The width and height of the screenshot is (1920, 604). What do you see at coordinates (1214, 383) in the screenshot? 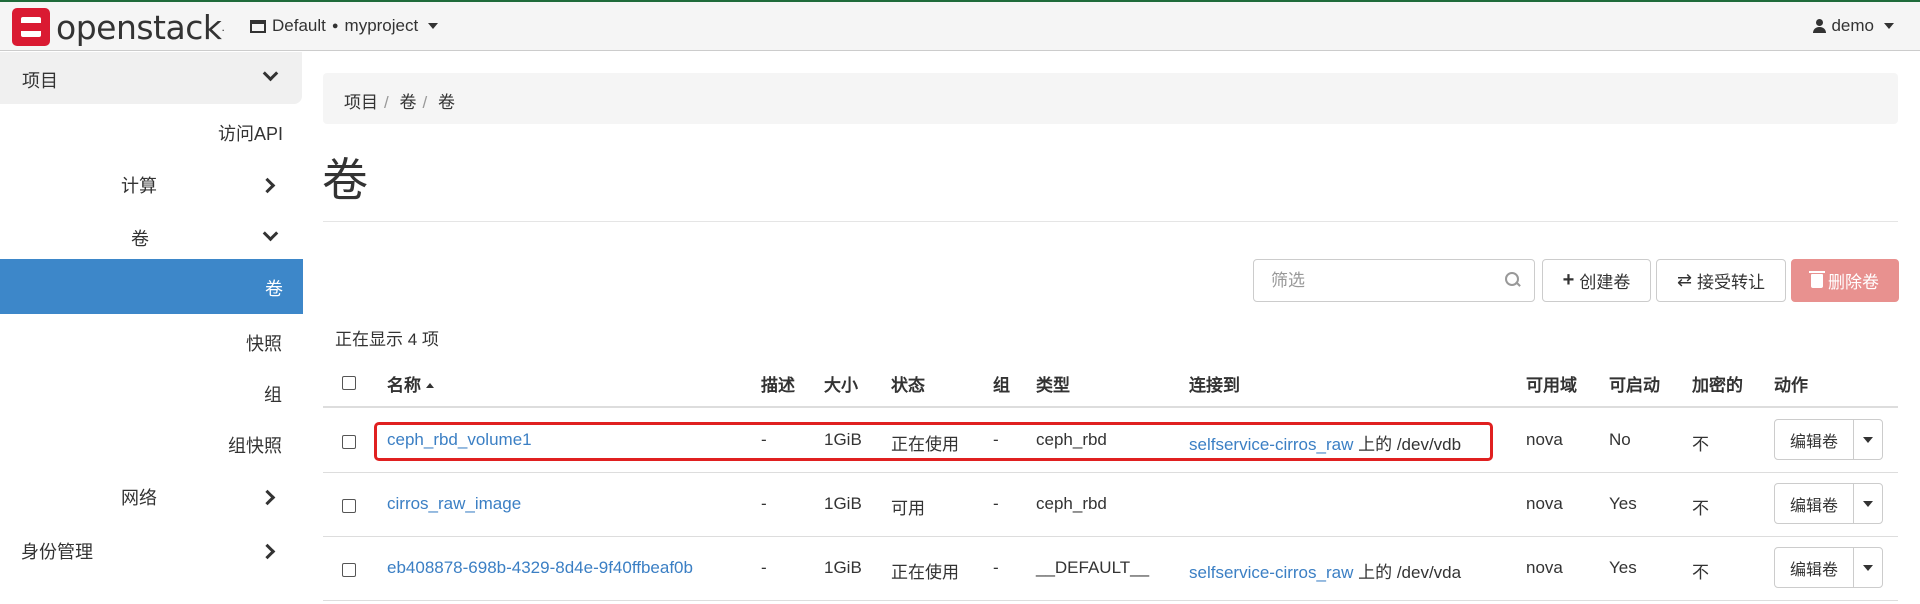
I see `column-header-attached-to: 连接到` at bounding box center [1214, 383].